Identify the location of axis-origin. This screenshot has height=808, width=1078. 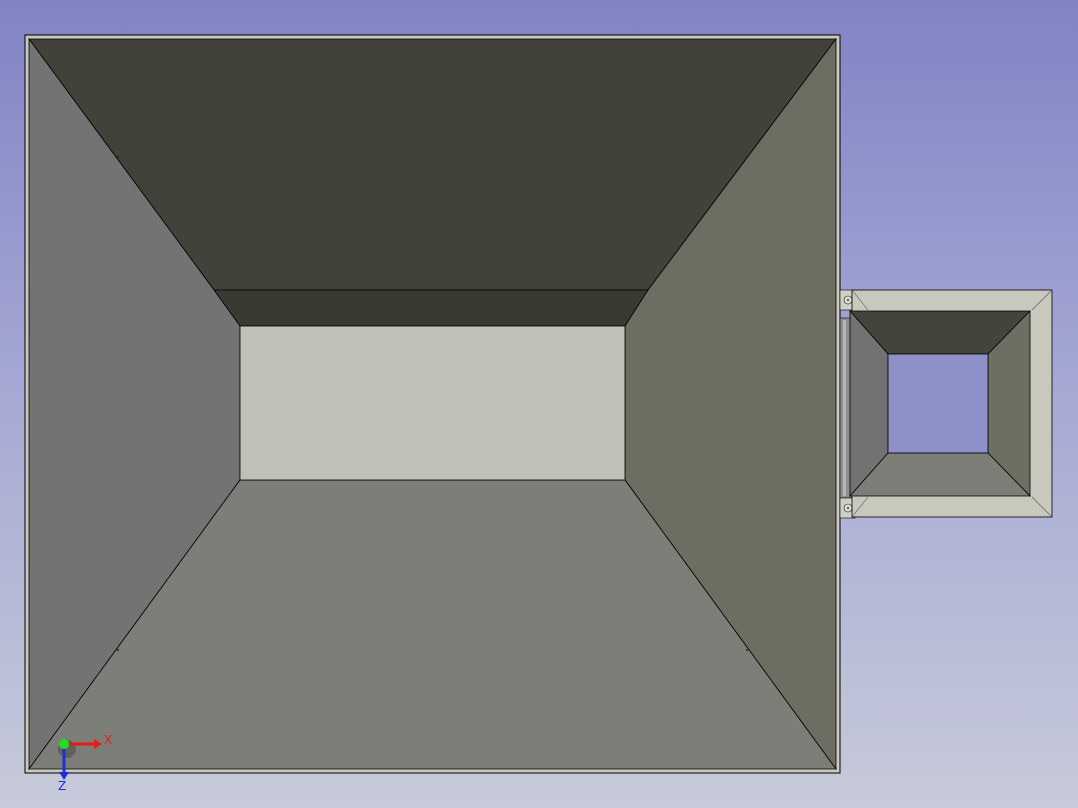
(64, 744).